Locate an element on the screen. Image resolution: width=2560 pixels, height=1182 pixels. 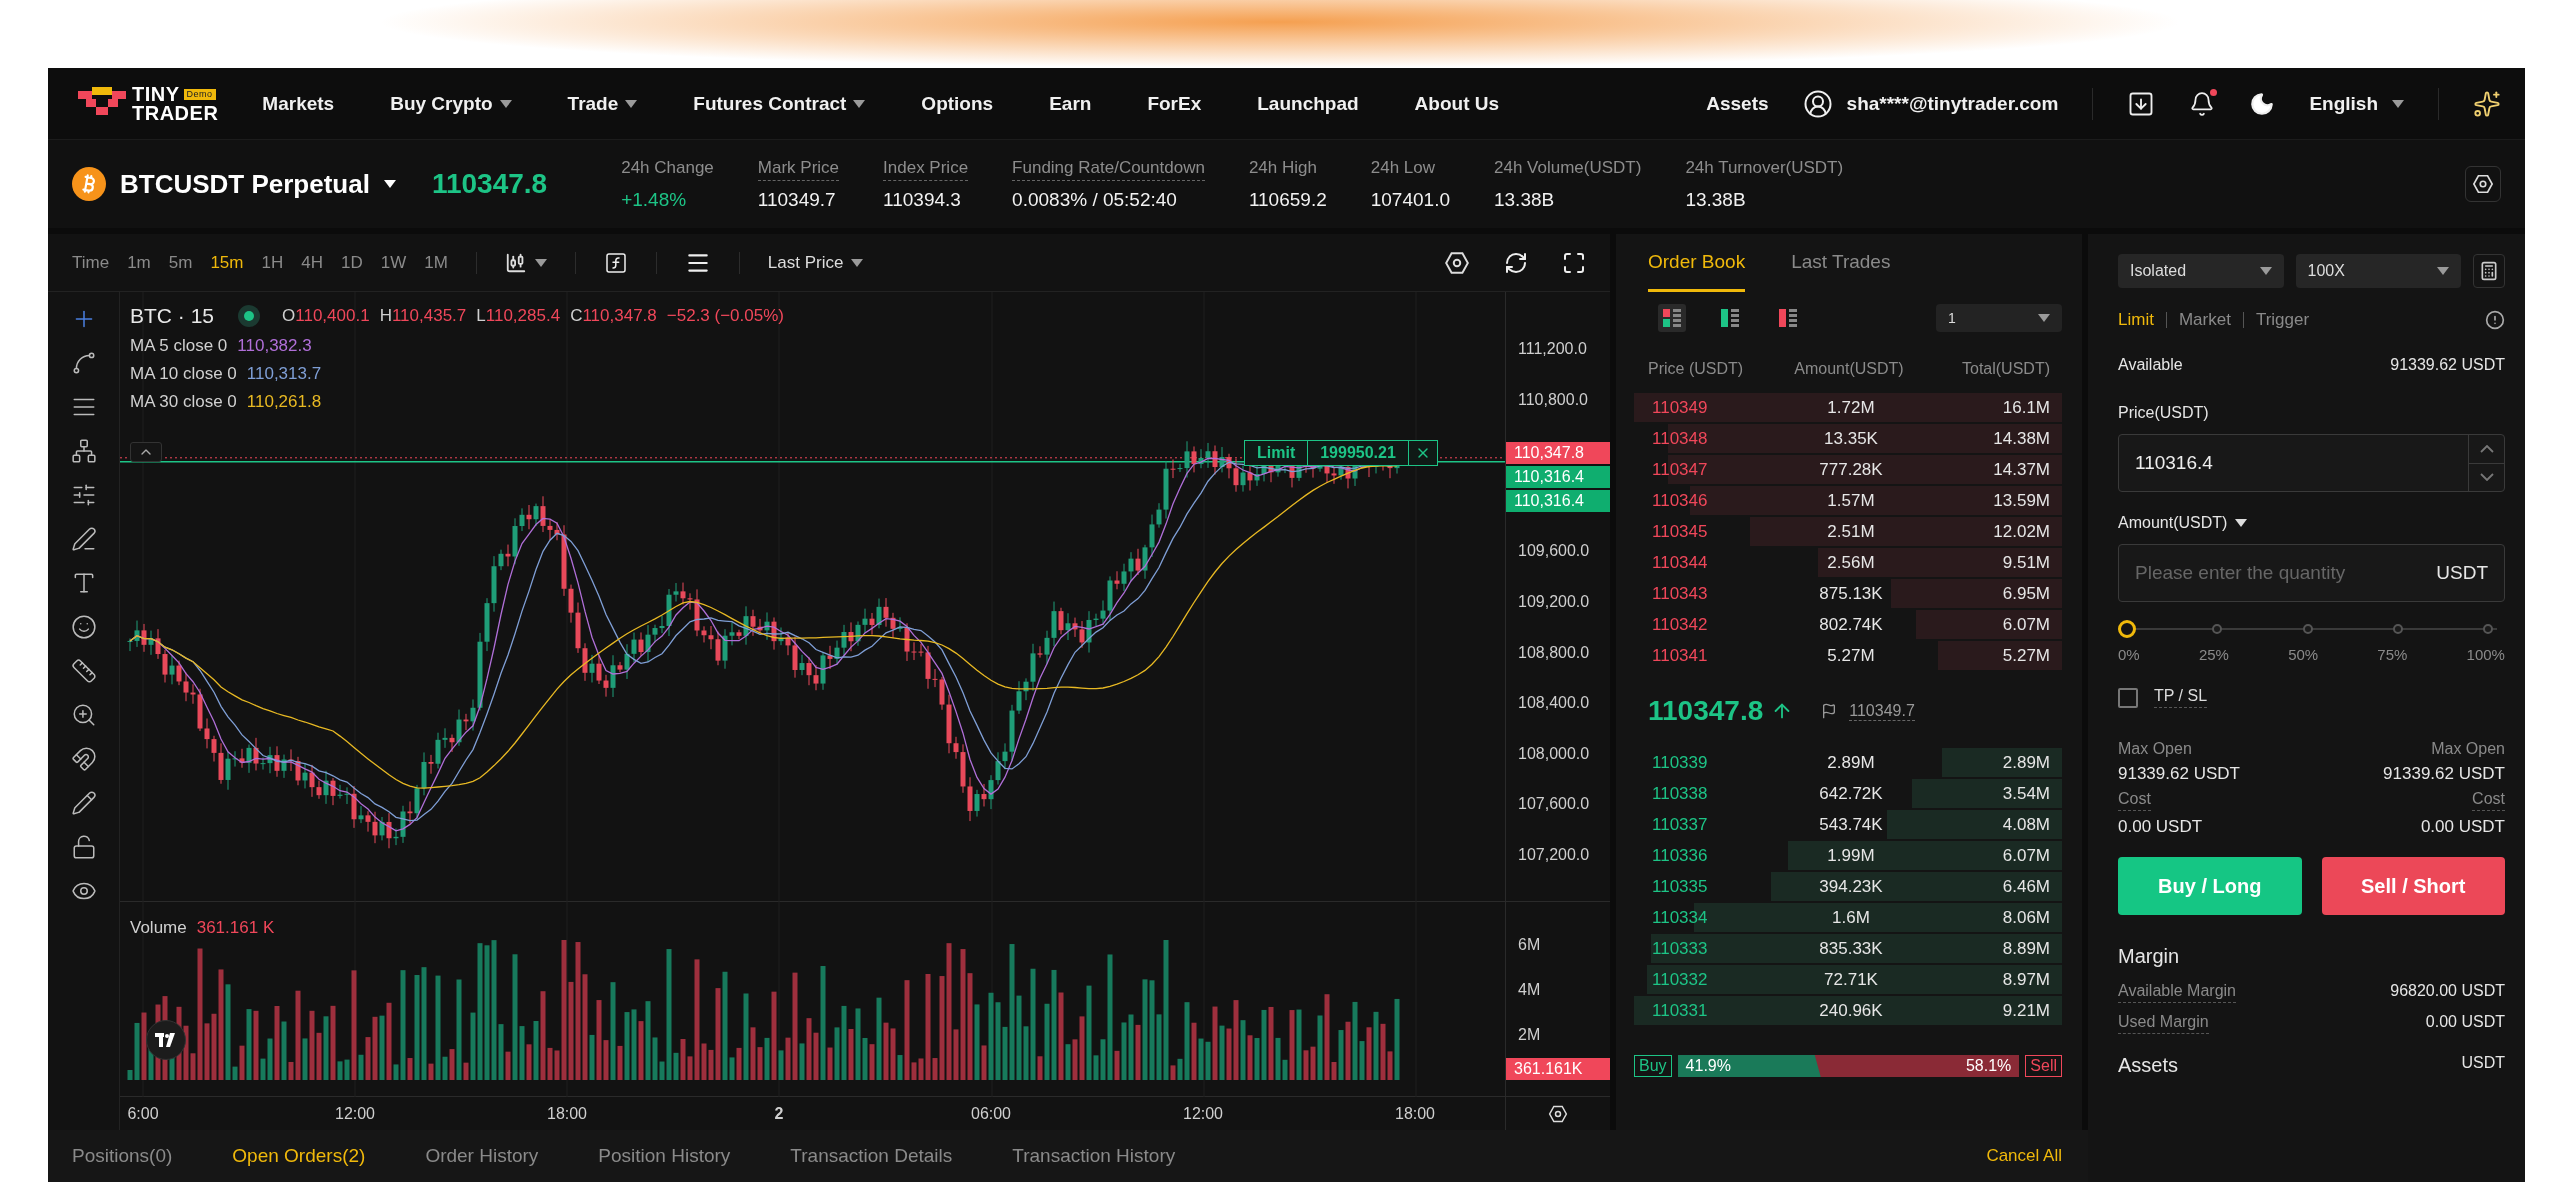
order-book-row: 110345 2.51M 12.02M is located at coordinates (1848, 531).